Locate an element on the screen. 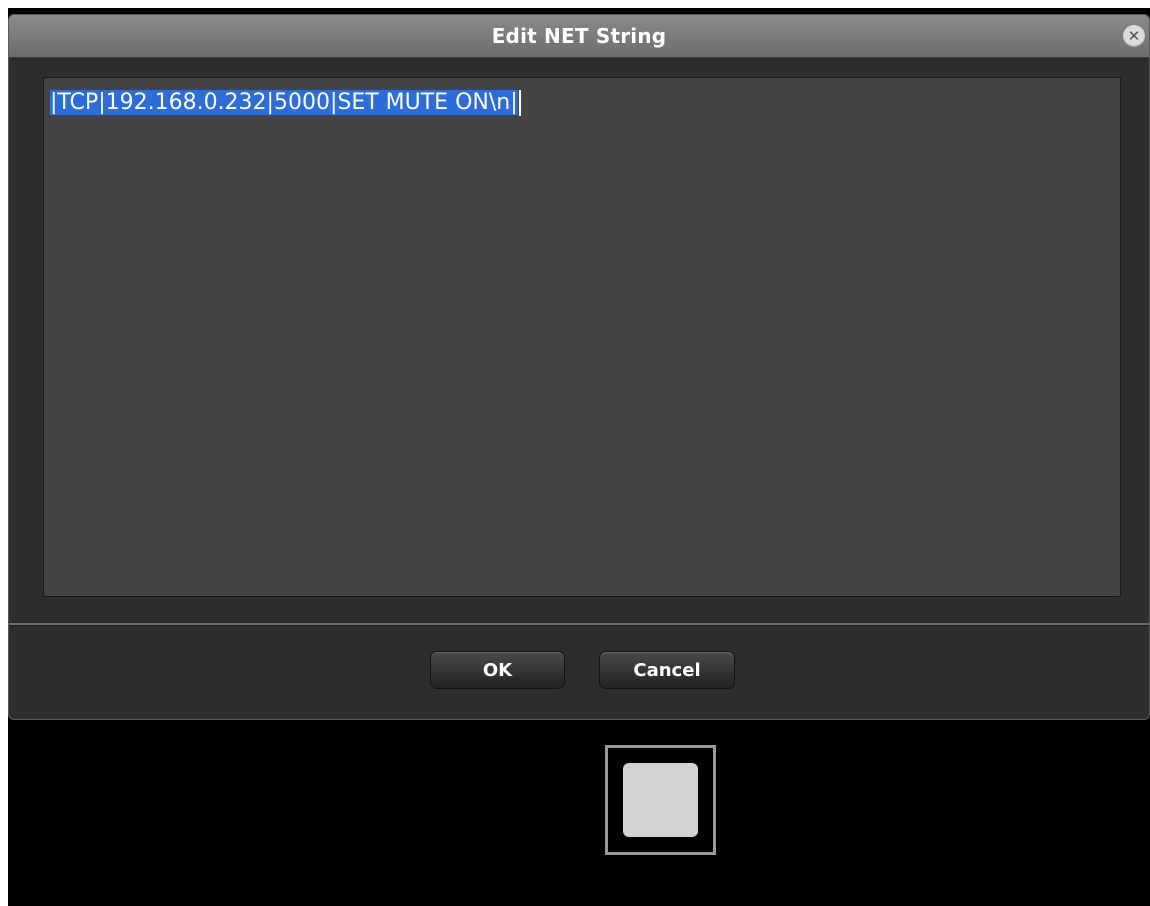  text-content: |TCP|192.168.0.232|5000|SET MUTE ON\n| is located at coordinates (582, 103).